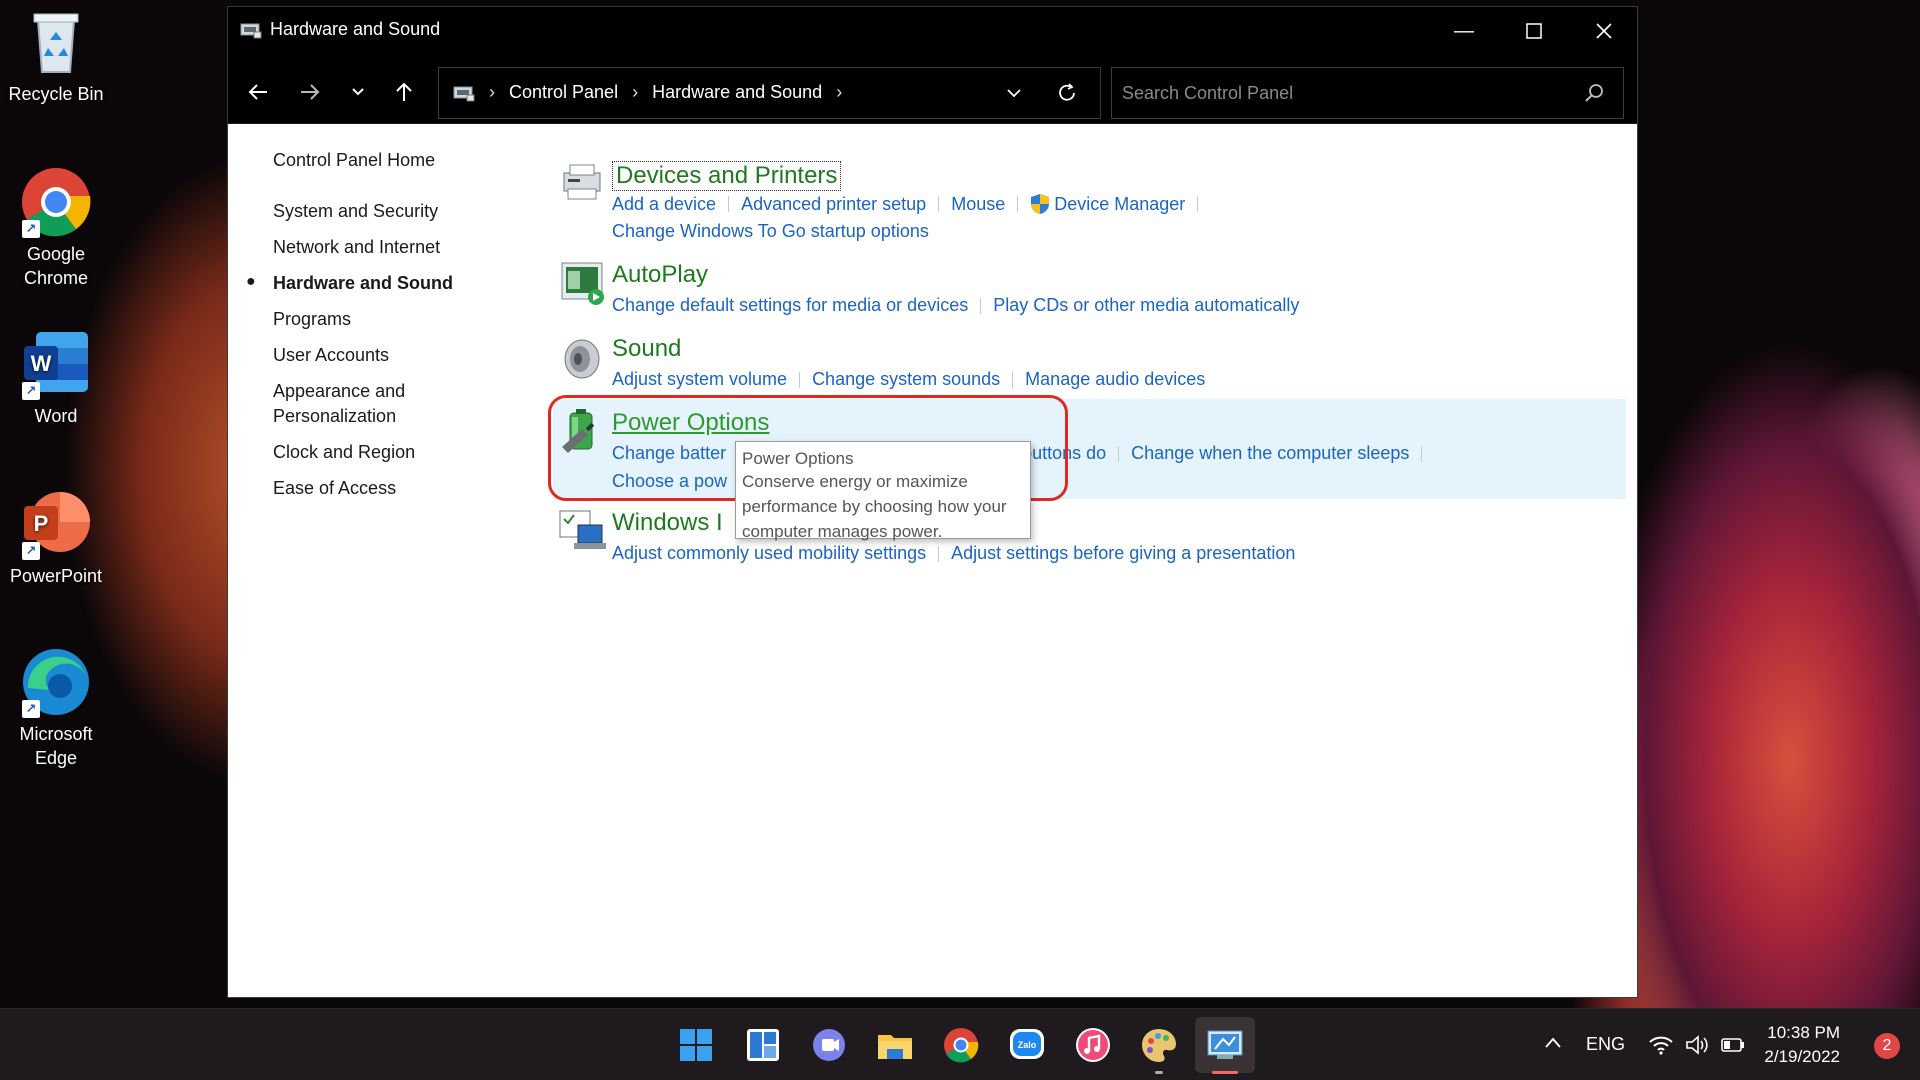  I want to click on windows-mobility-center-link: Windows I, so click(667, 523).